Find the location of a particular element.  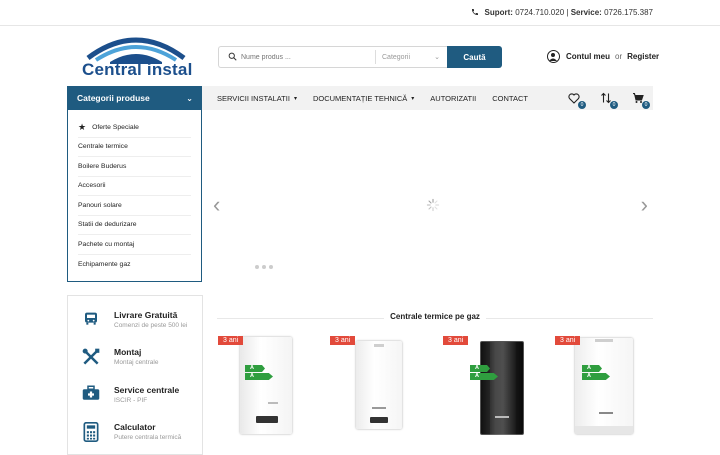

section-title: Centrale termice pe gaz is located at coordinates (435, 316).